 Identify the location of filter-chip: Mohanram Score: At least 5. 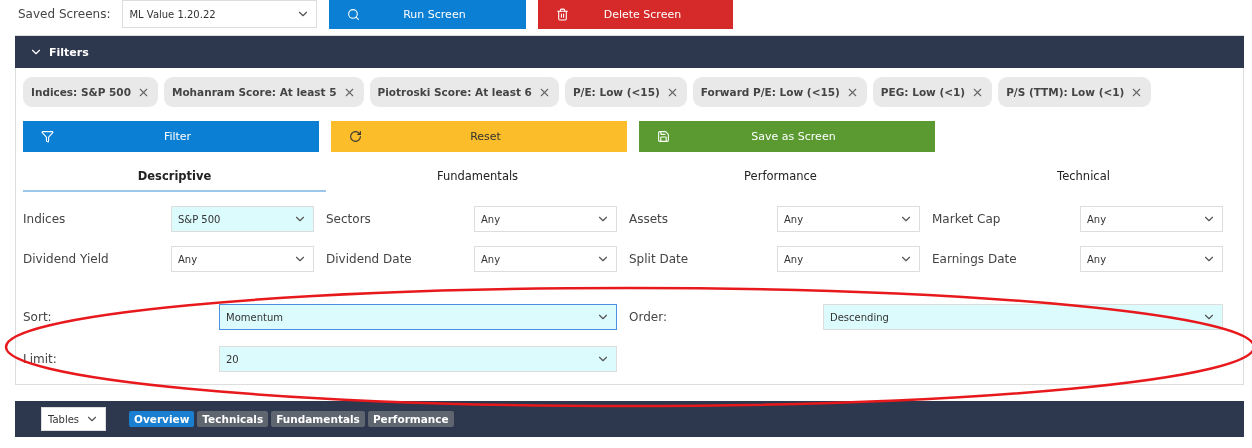
(263, 92).